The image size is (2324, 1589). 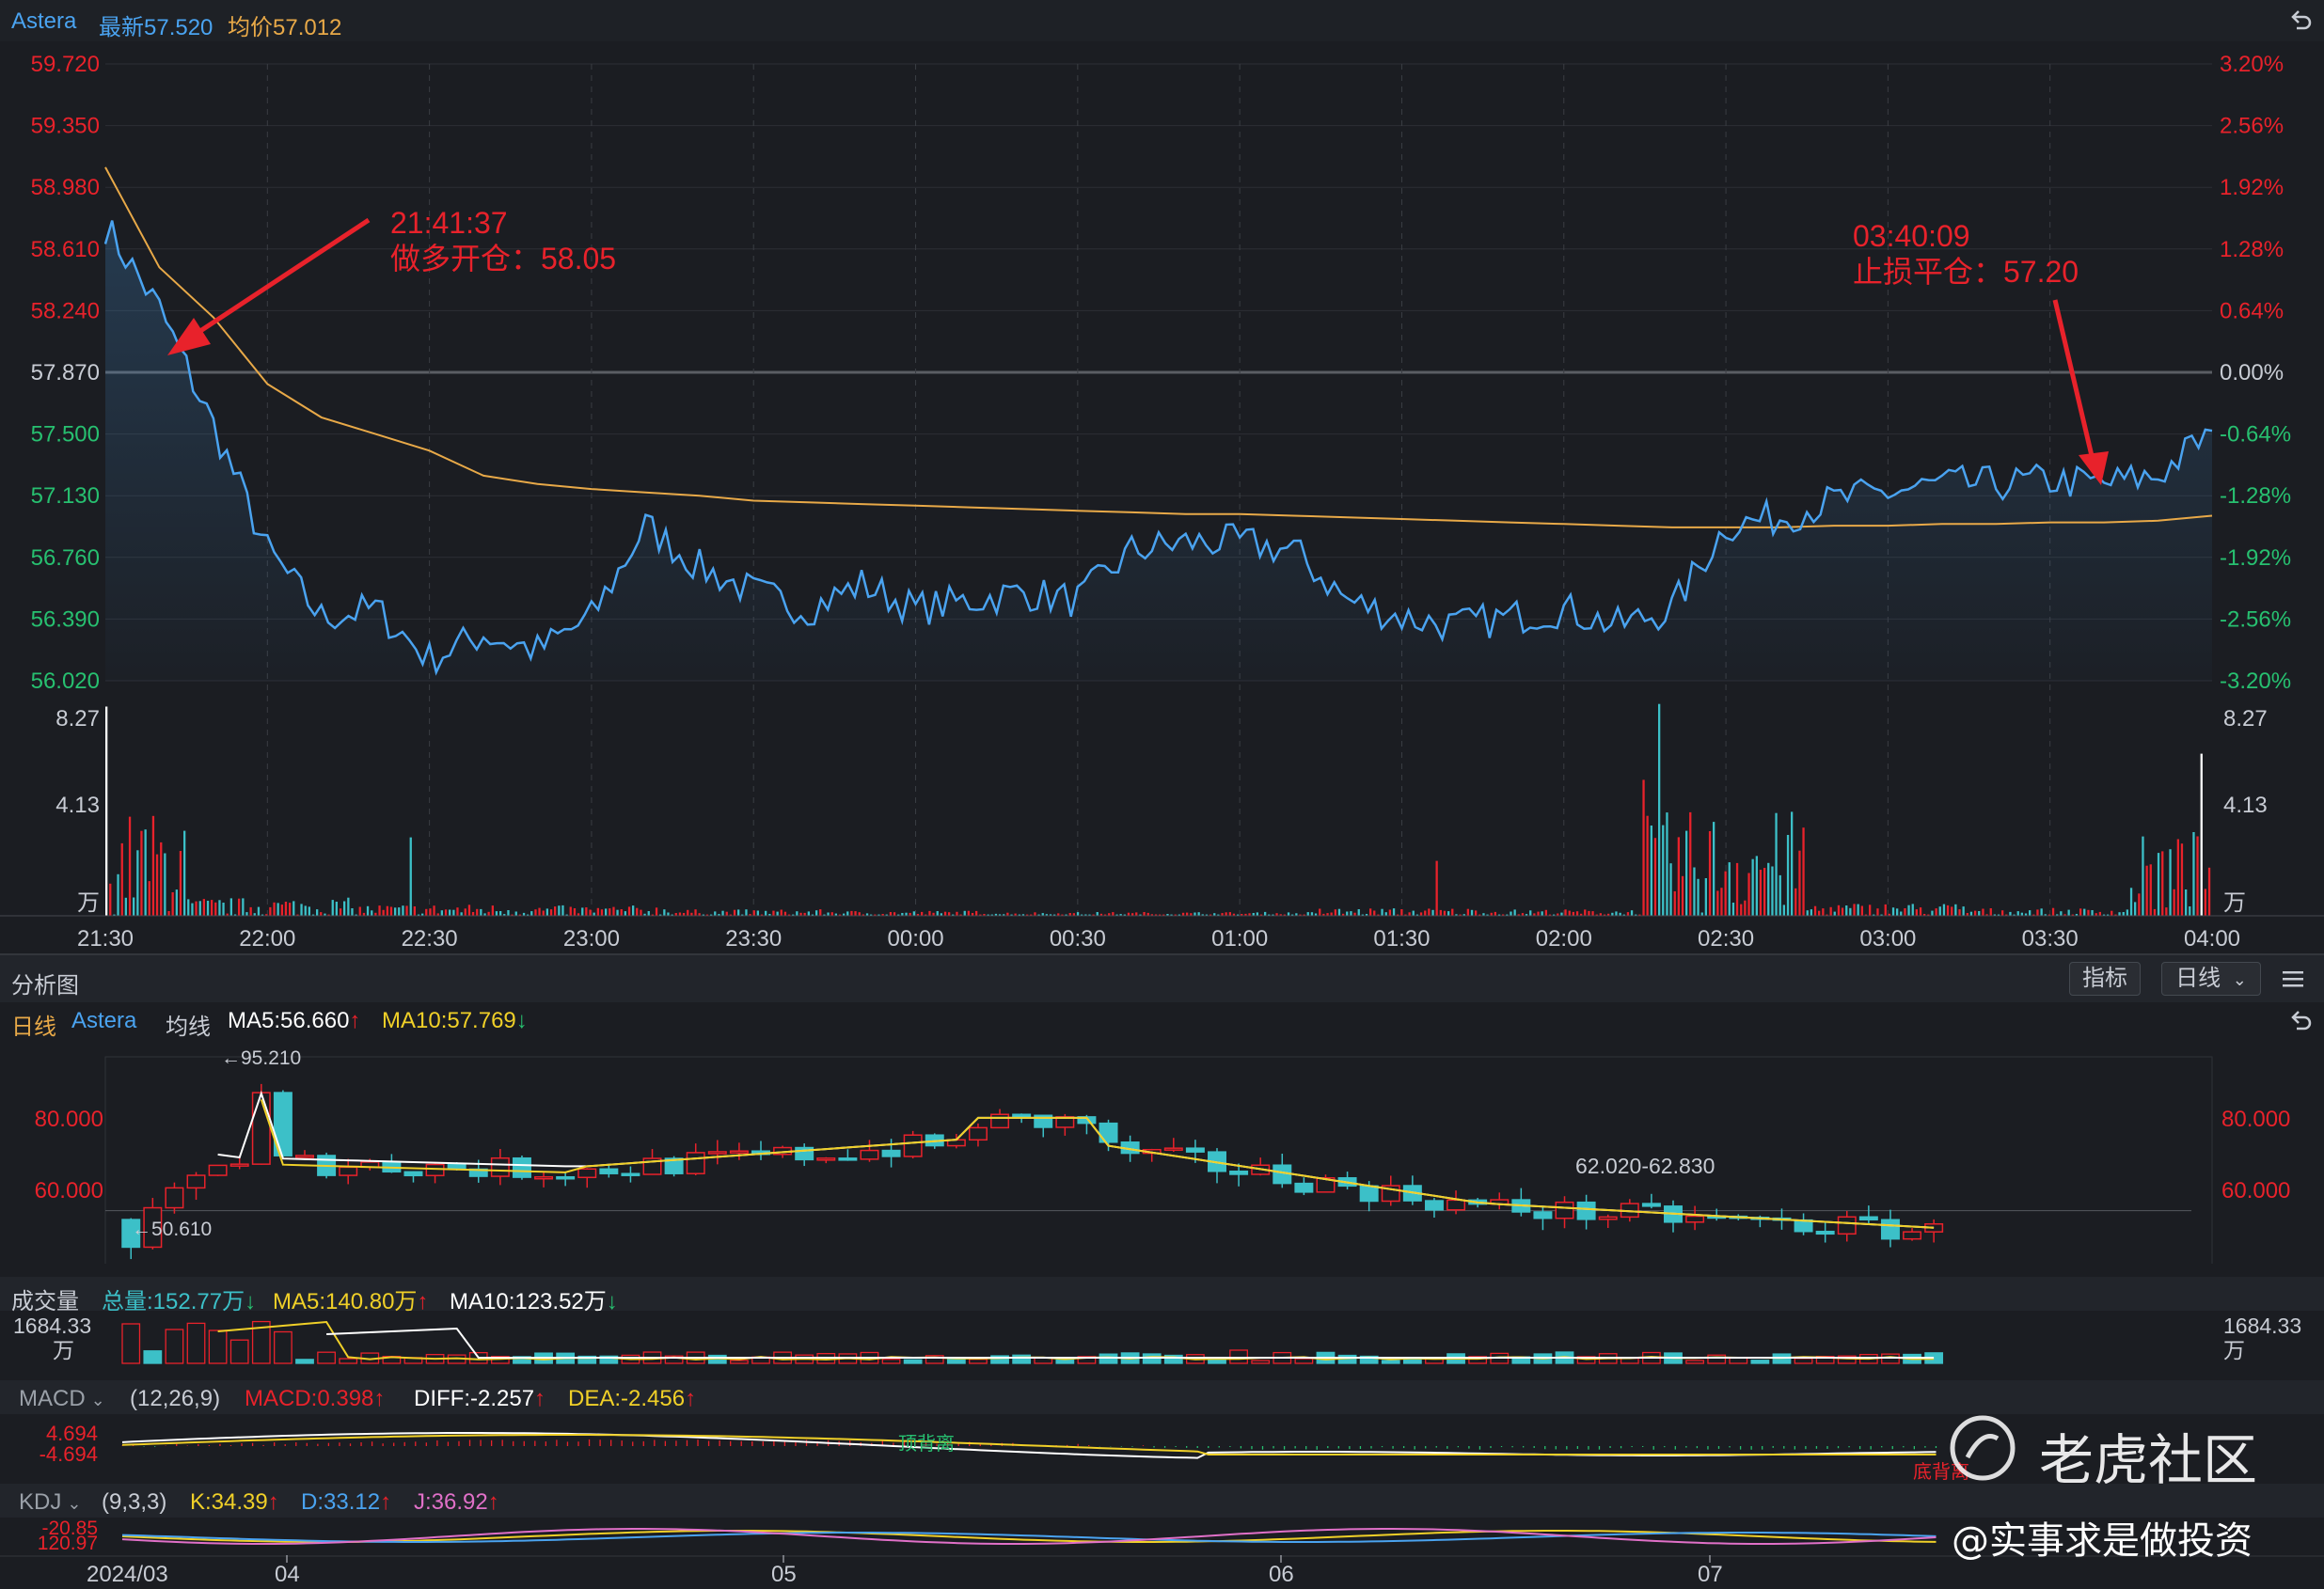 What do you see at coordinates (62, 1399) in the screenshot?
I see `macd-title: MACD ⌄` at bounding box center [62, 1399].